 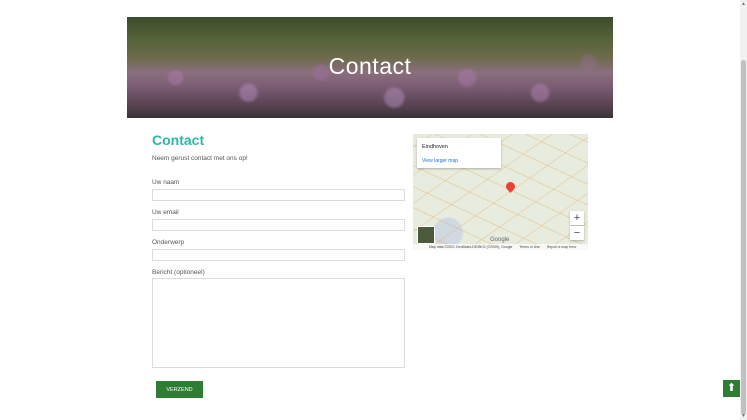 What do you see at coordinates (743, 4) in the screenshot?
I see `scroll-up-icon: ▲` at bounding box center [743, 4].